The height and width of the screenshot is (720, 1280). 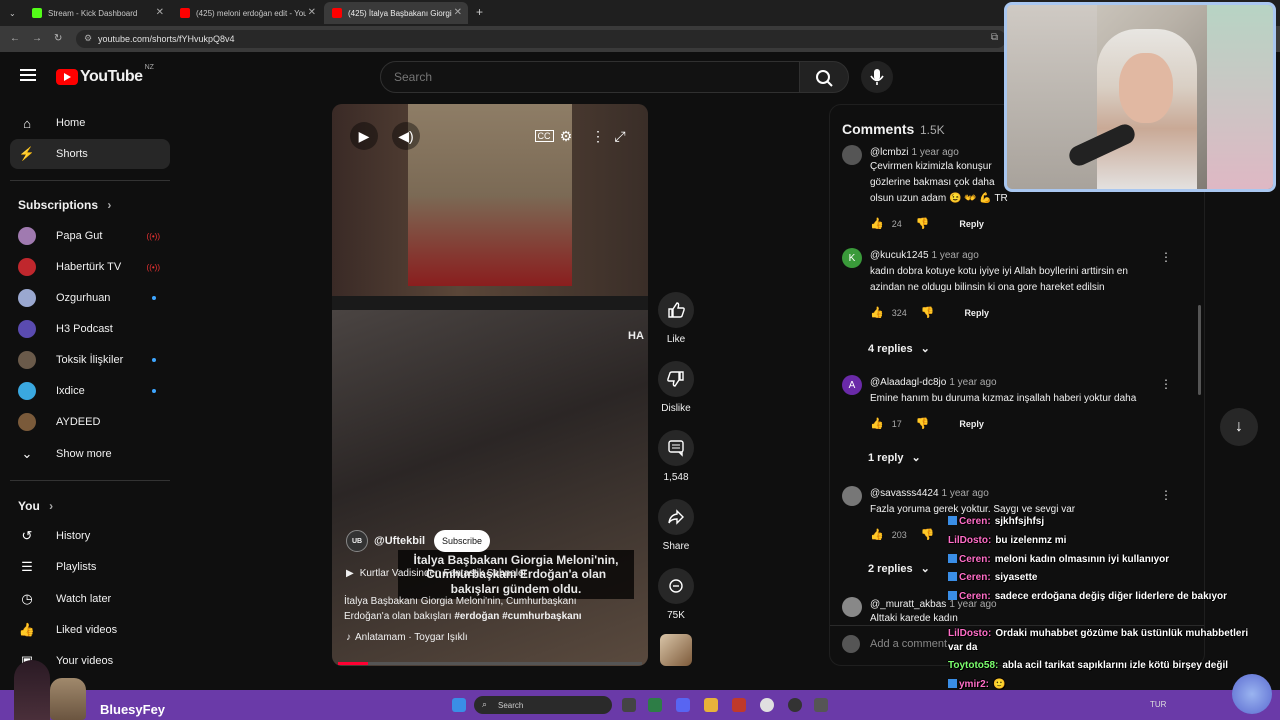 I want to click on sidebar-item-shorts: ⚡ Shorts, so click(x=90, y=154).